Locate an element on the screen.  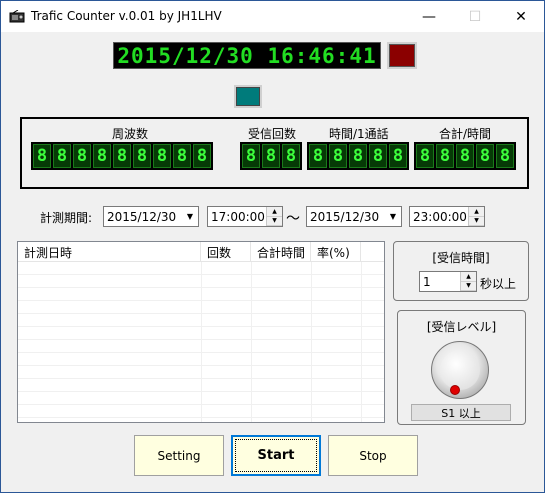
recv-time-title: [受信時間] is located at coordinates (461, 258).